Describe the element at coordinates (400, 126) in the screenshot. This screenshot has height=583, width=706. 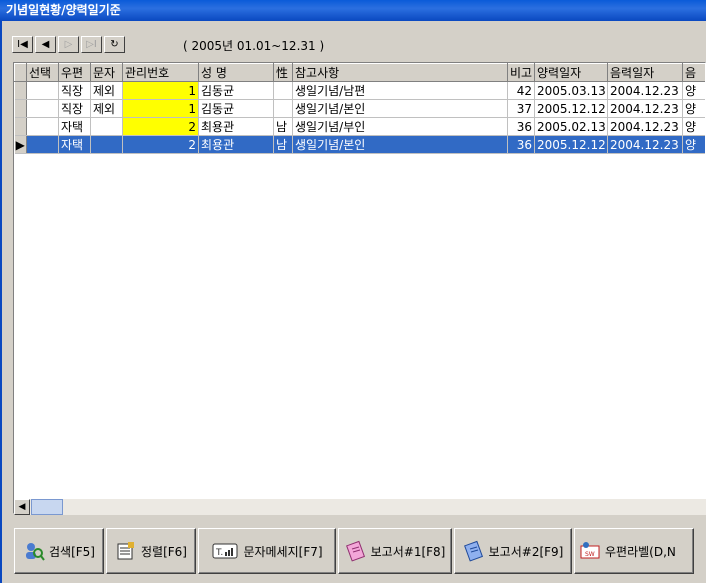
I see `cell-note: 생일기념/부인` at that location.